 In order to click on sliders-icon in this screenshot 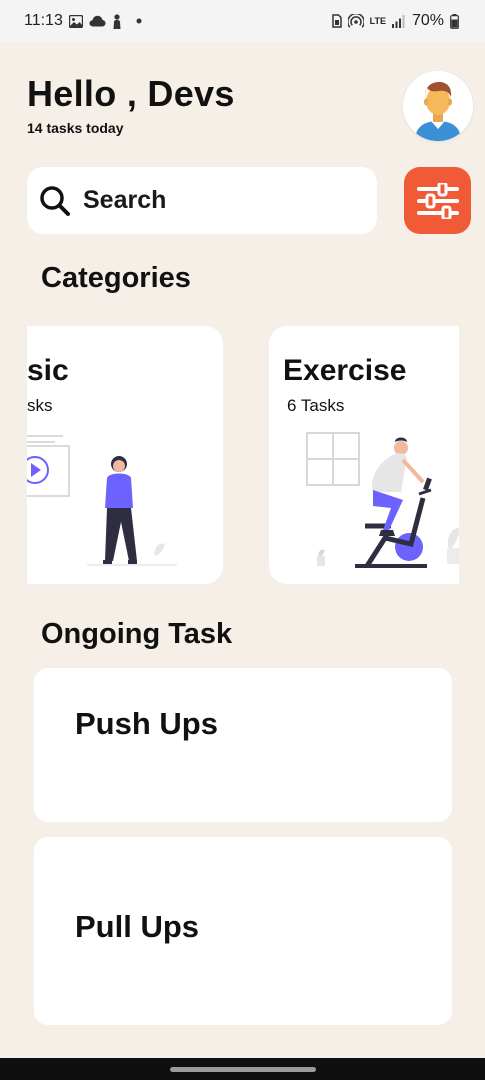, I will do `click(437, 200)`.